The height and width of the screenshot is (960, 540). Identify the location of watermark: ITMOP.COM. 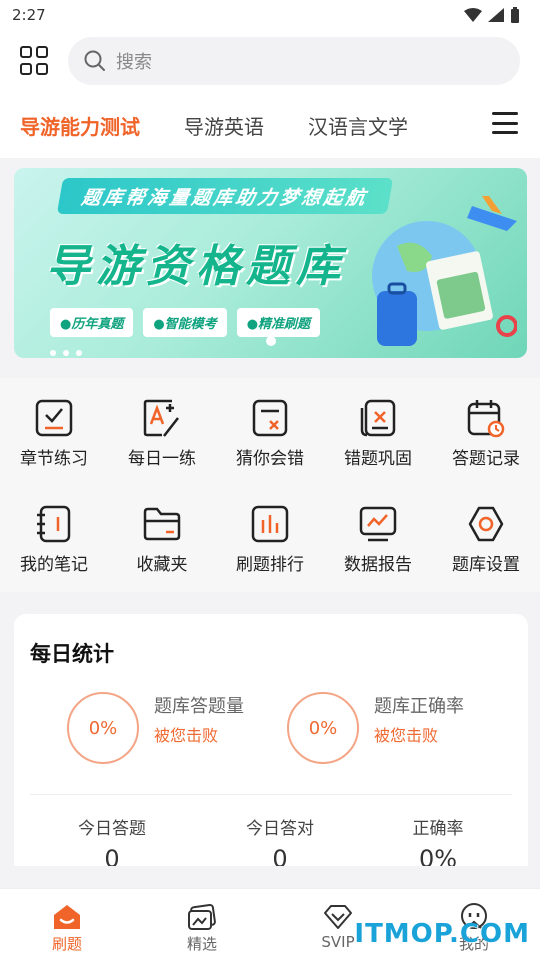
(442, 934).